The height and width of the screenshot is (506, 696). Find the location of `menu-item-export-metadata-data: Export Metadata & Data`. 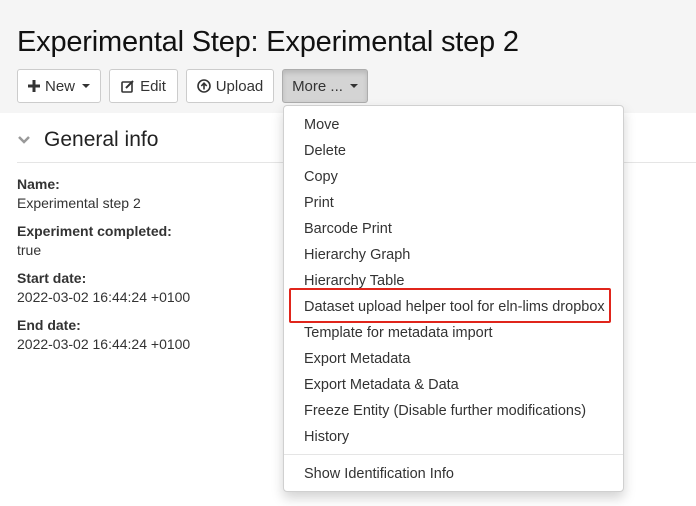

menu-item-export-metadata-data: Export Metadata & Data is located at coordinates (453, 385).